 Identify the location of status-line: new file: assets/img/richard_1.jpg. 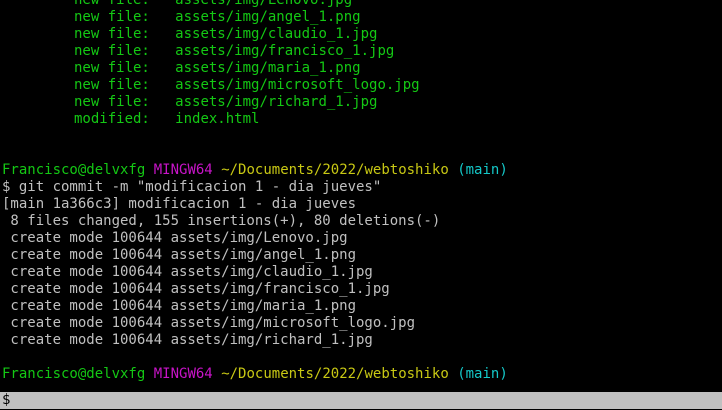
(226, 102).